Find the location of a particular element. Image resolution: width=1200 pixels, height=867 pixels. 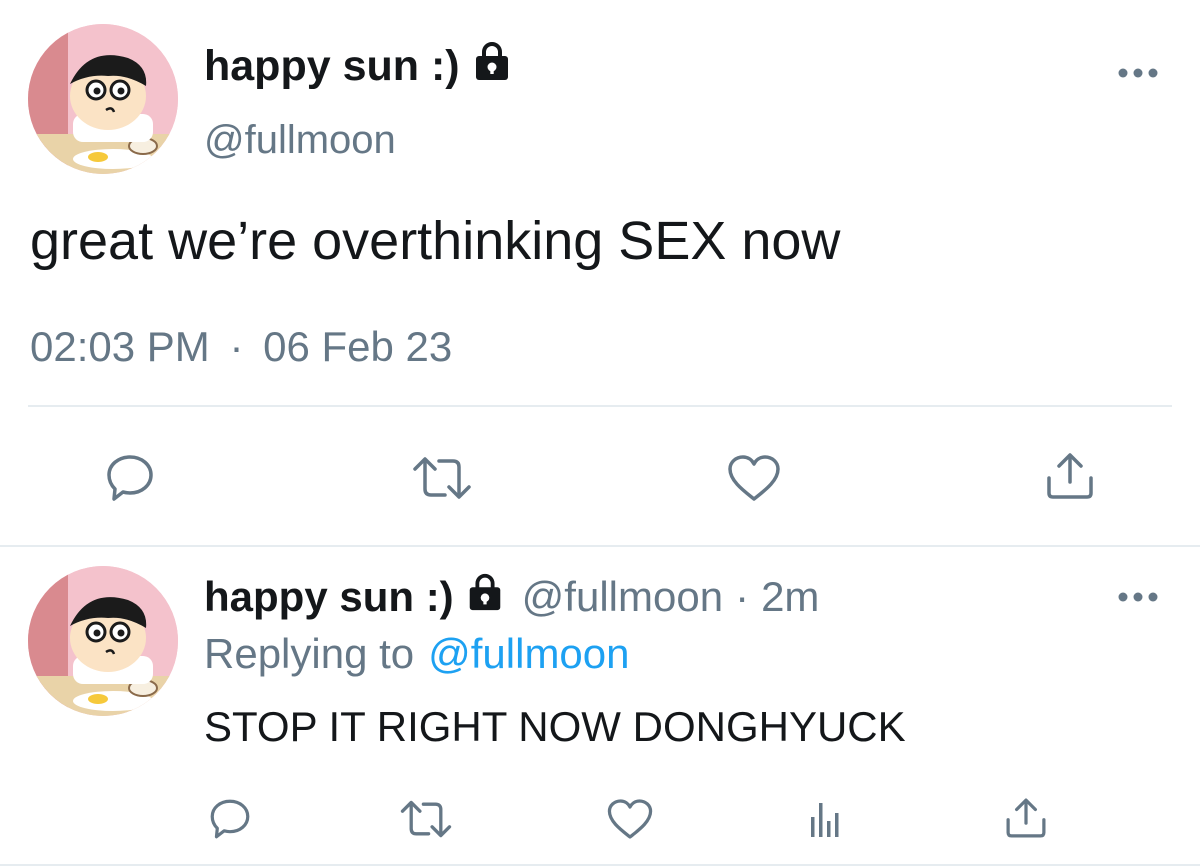

replying-to-mention: @fullmoon is located at coordinates (528, 654).